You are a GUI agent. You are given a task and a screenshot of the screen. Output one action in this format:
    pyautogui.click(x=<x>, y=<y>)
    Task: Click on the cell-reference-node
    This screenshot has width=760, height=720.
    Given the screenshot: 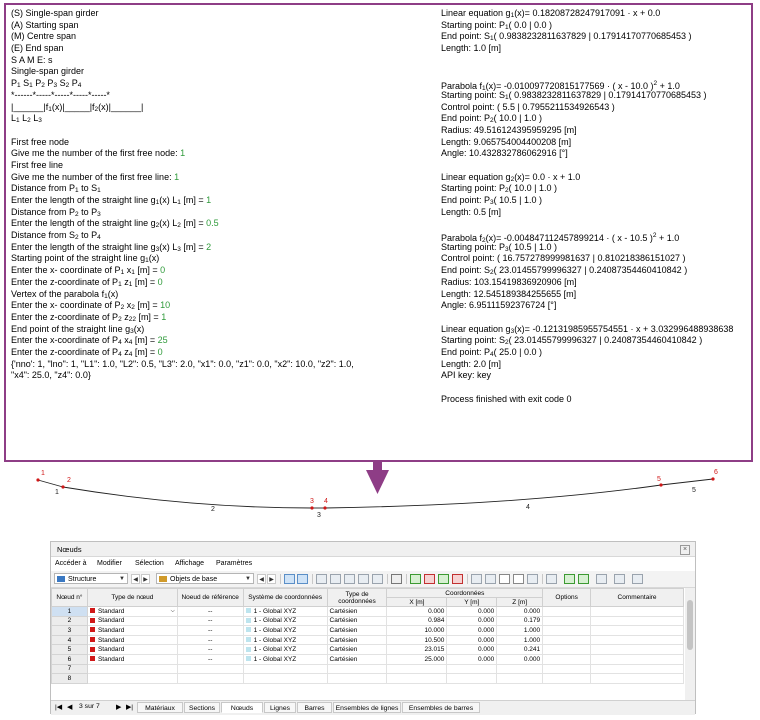 What is the action you would take?
    pyautogui.click(x=210, y=669)
    